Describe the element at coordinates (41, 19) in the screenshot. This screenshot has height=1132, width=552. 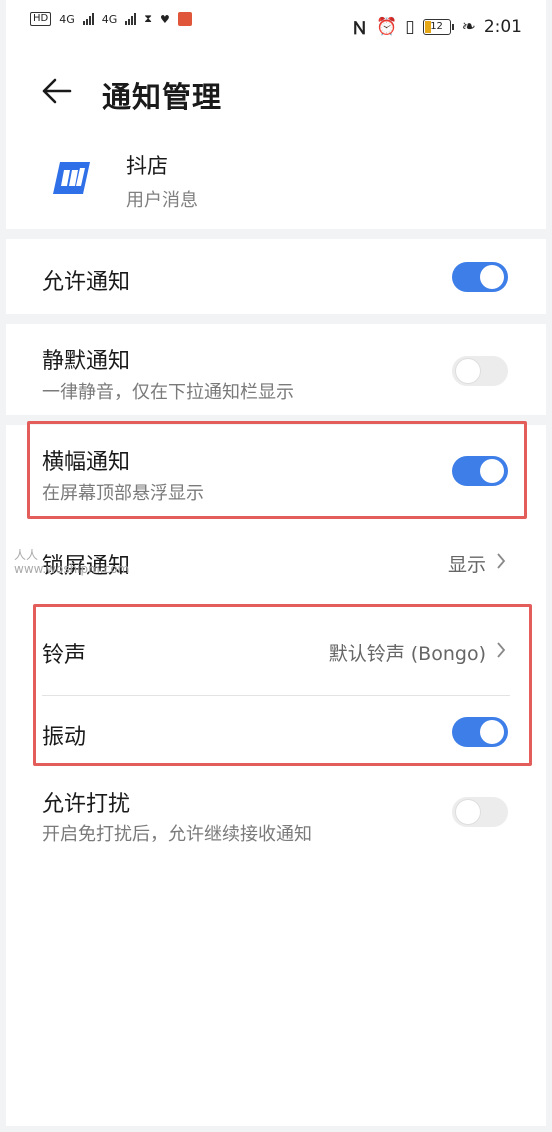
I see `hd-badge: HD` at that location.